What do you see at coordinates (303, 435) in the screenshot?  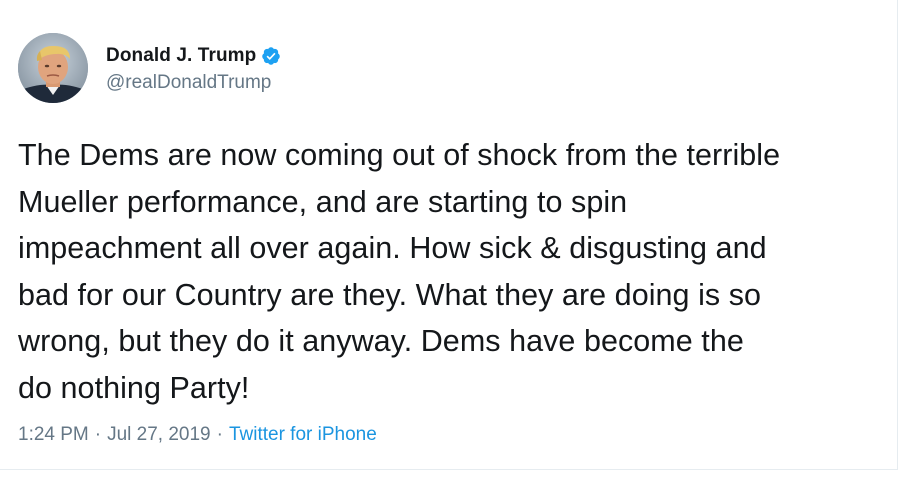 I see `tweet-source-link: Twitter for iPhone` at bounding box center [303, 435].